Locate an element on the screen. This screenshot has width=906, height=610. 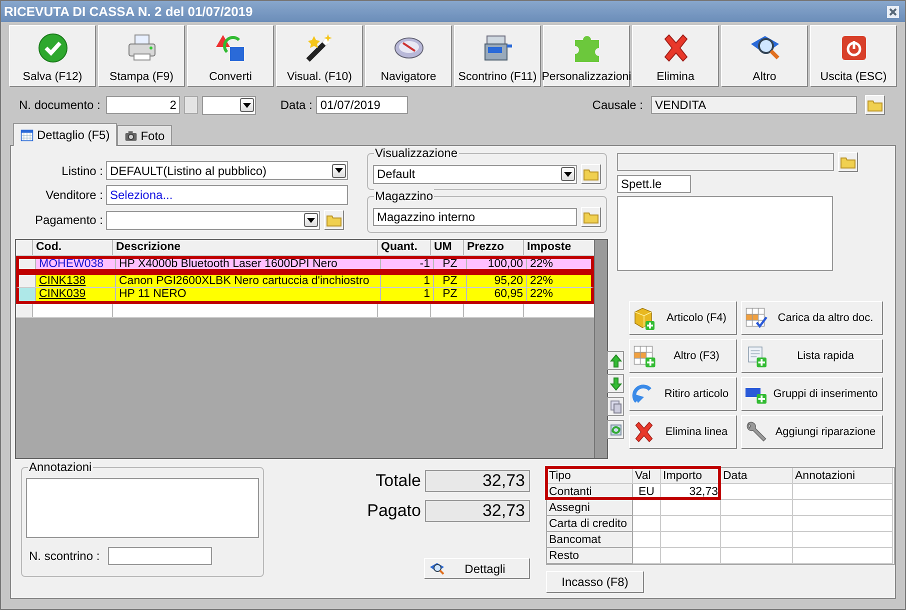
toolbar-button: Personalizzazioni is located at coordinates (586, 56).